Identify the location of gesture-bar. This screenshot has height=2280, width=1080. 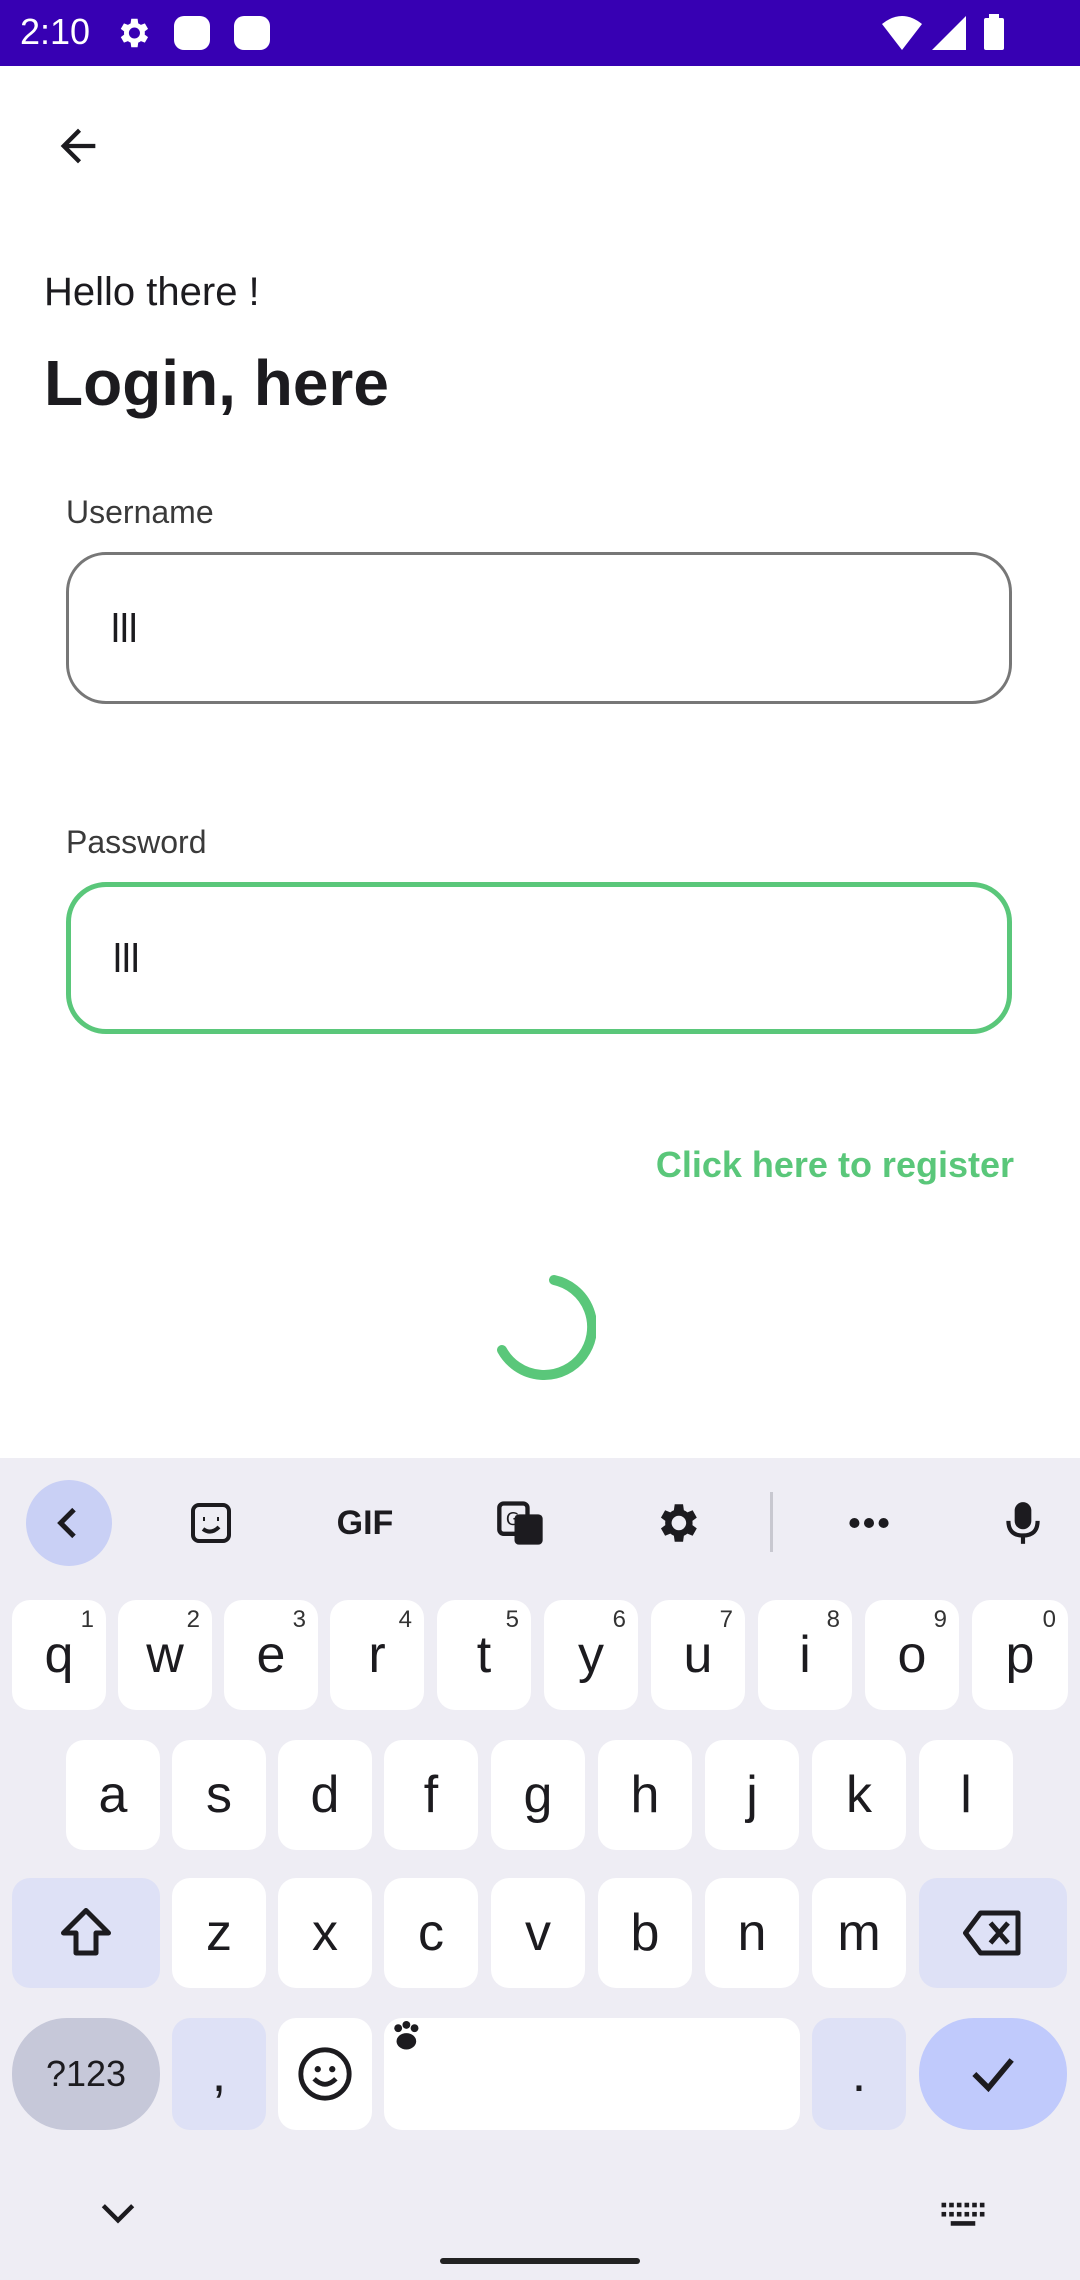
(540, 2261).